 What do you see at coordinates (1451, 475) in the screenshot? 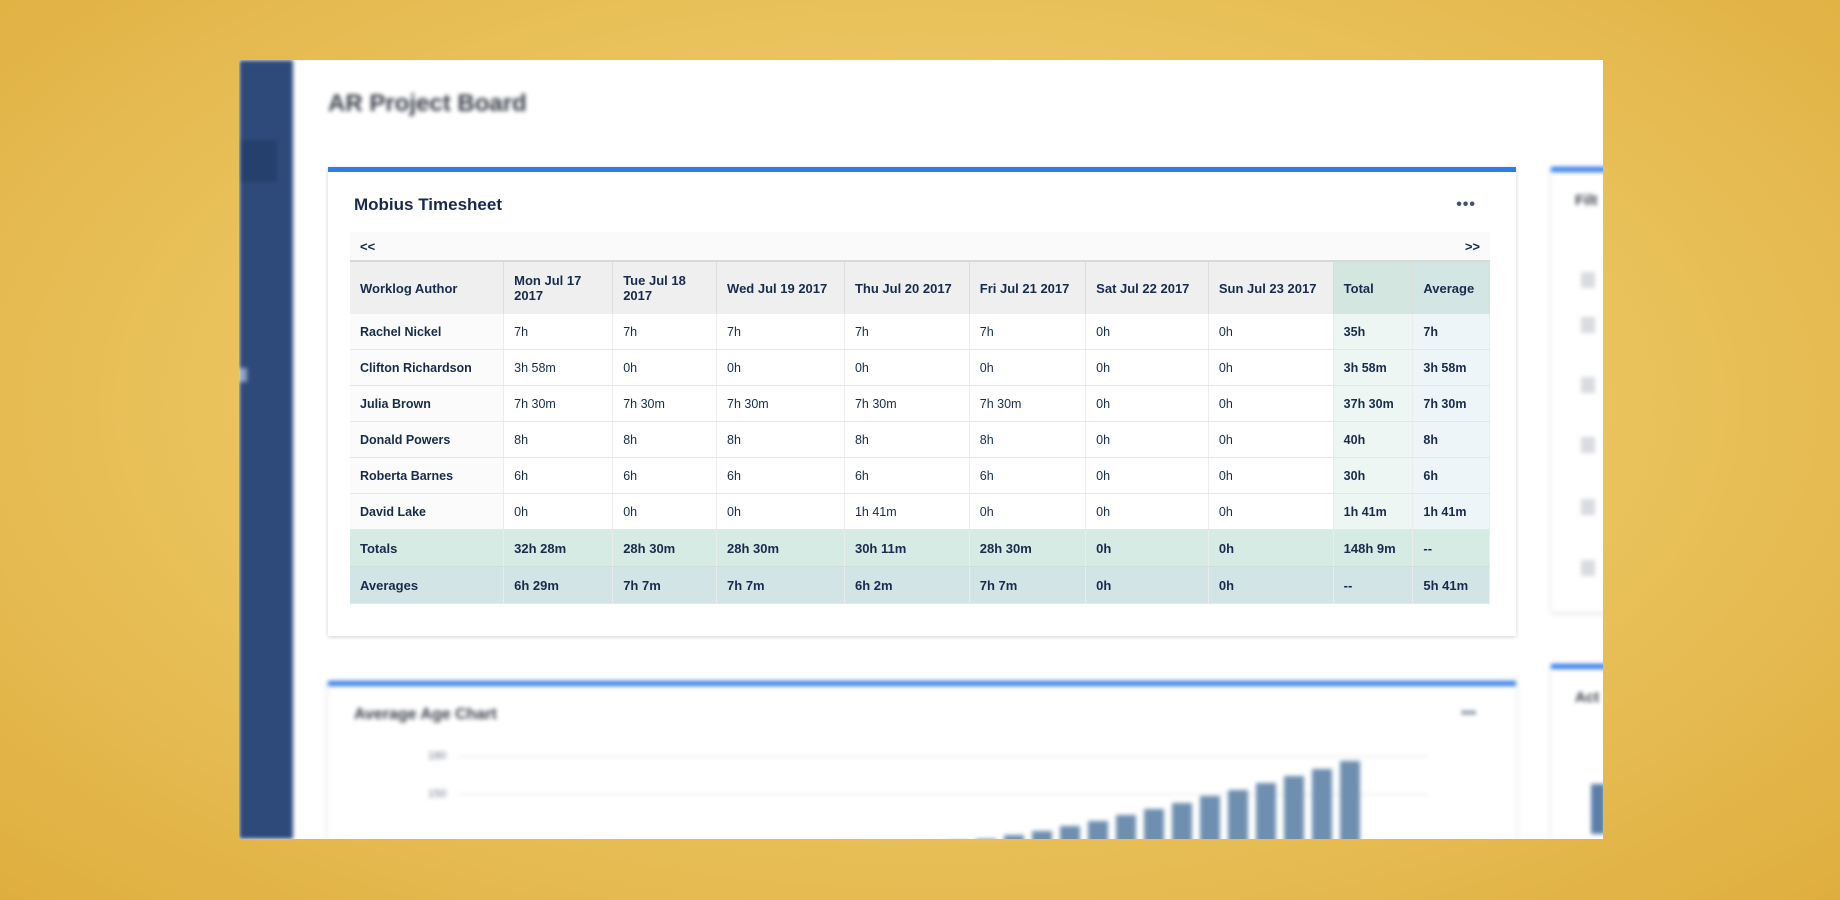
I see `average-cell: 6h` at bounding box center [1451, 475].